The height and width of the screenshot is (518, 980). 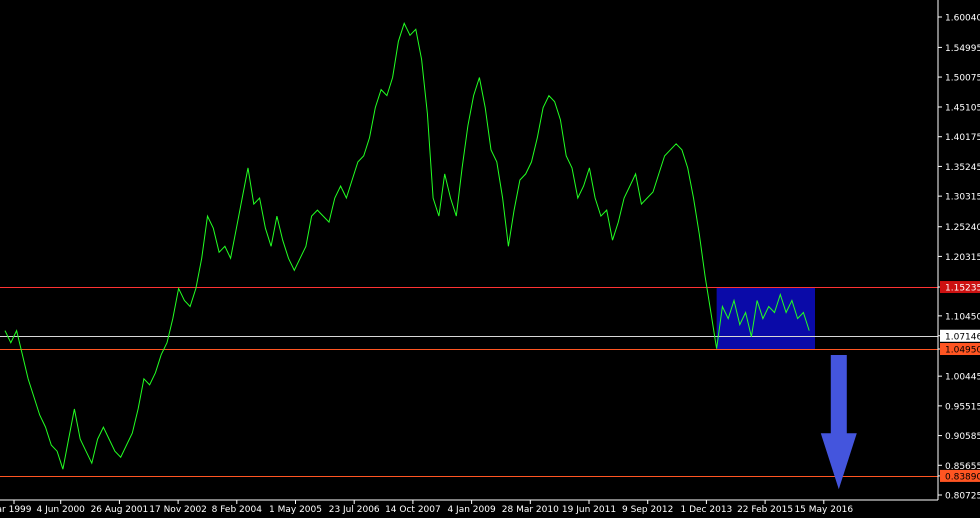 What do you see at coordinates (962, 337) in the screenshot?
I see `level-price-label: 1.07146` at bounding box center [962, 337].